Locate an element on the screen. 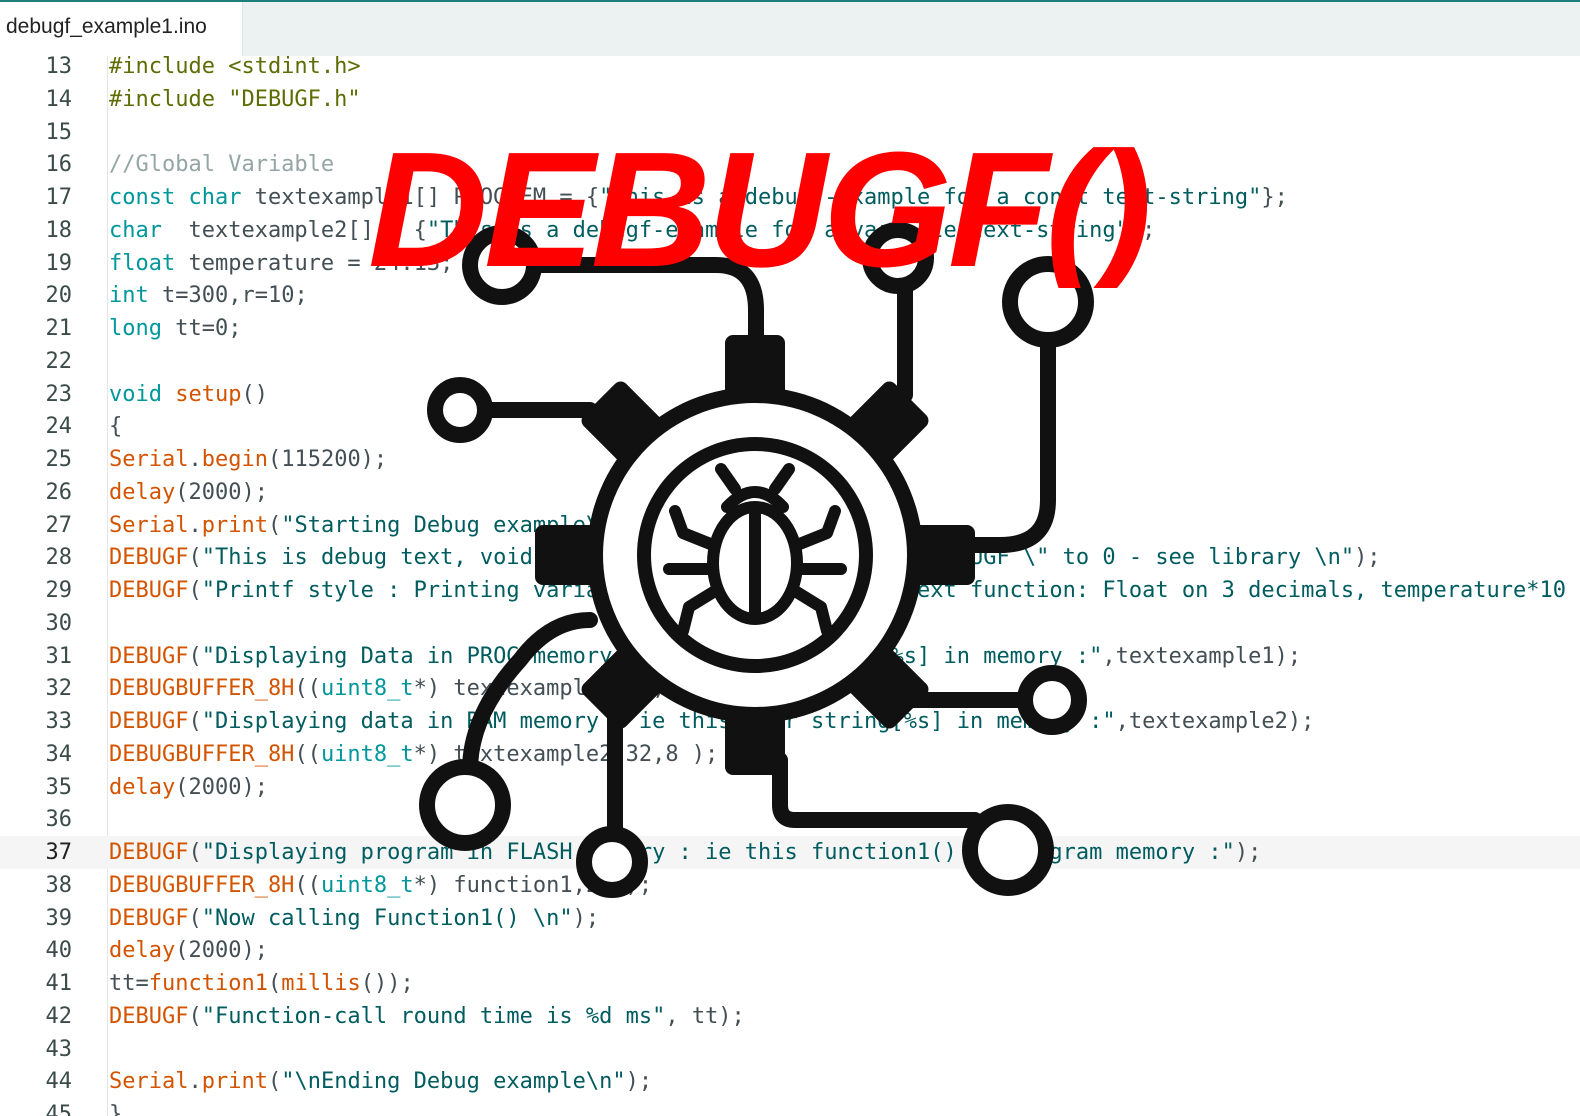 This screenshot has height=1116, width=1580. debugf-title: DEBUGF() is located at coordinates (758, 203).